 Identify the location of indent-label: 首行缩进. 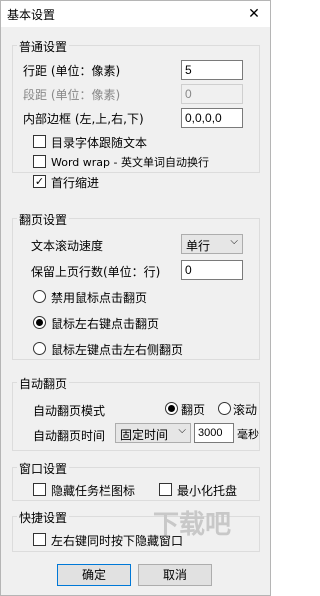
(75, 183).